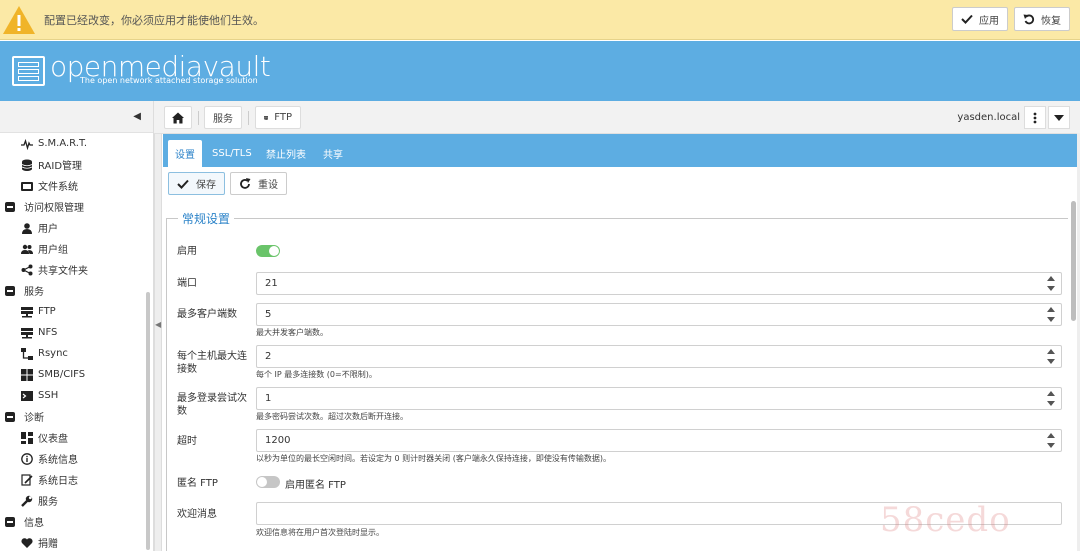 Image resolution: width=1080 pixels, height=551 pixels. I want to click on notification-text: 配置已经改变，你必须应用才能使他们生效。, so click(154, 20).